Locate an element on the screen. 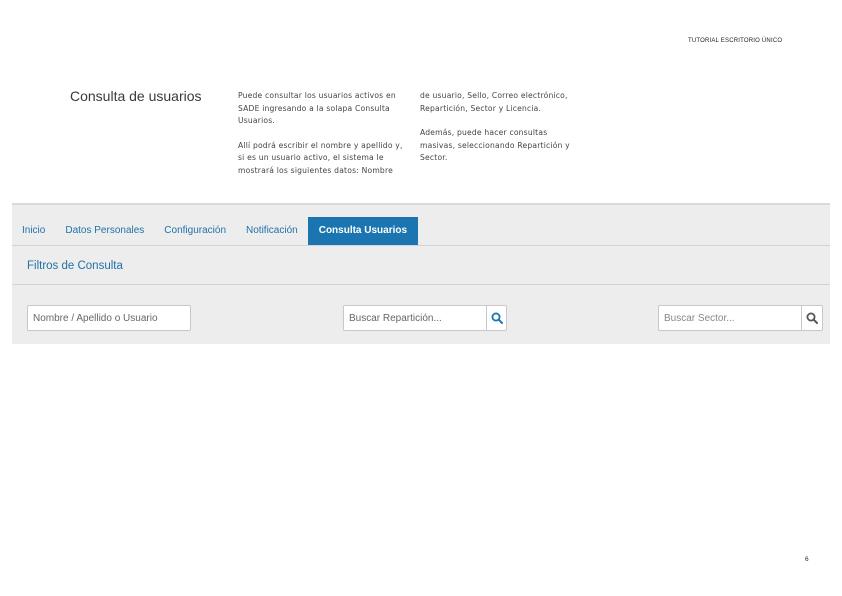 This screenshot has height=596, width=842. reparticion-search-field is located at coordinates (425, 318).